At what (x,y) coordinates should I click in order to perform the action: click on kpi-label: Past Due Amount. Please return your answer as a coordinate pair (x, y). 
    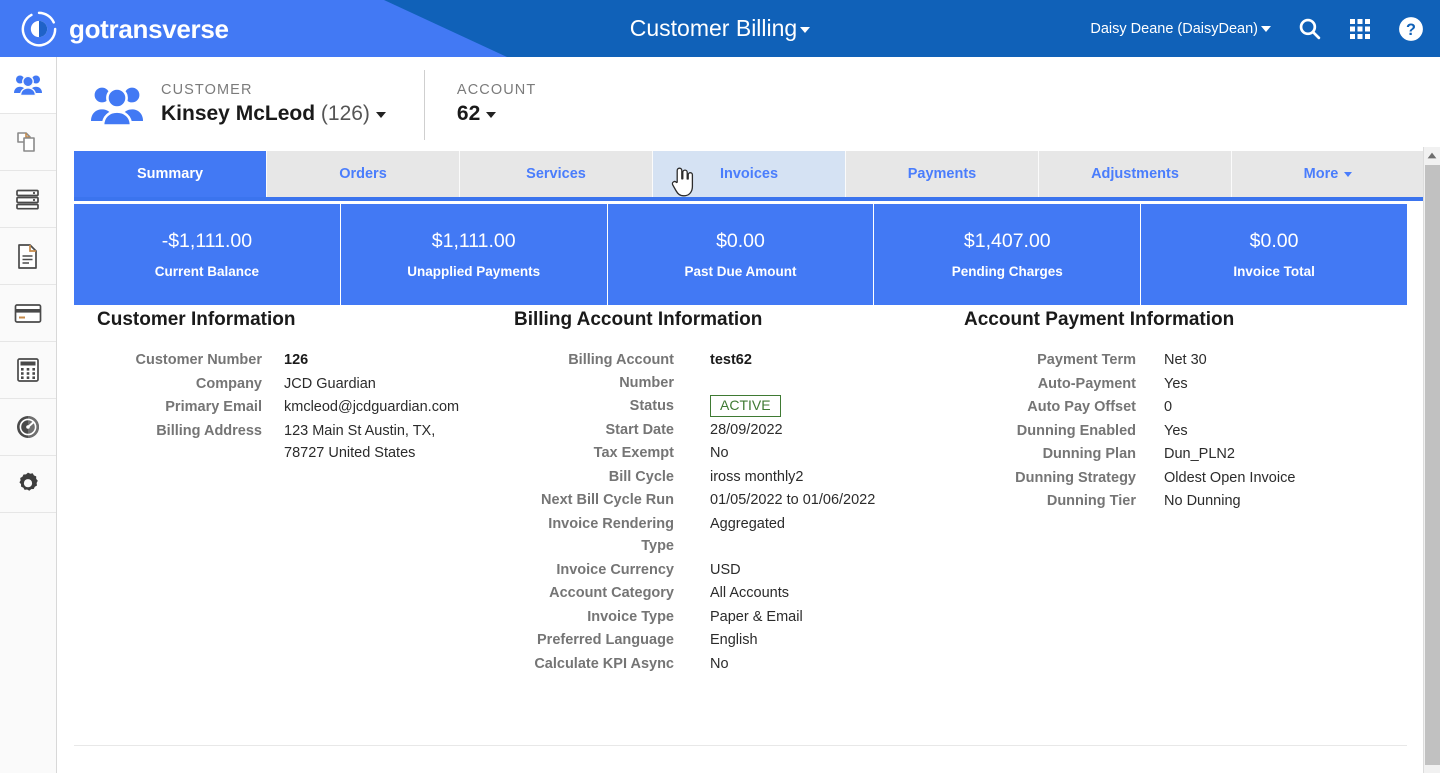
    Looking at the image, I should click on (740, 271).